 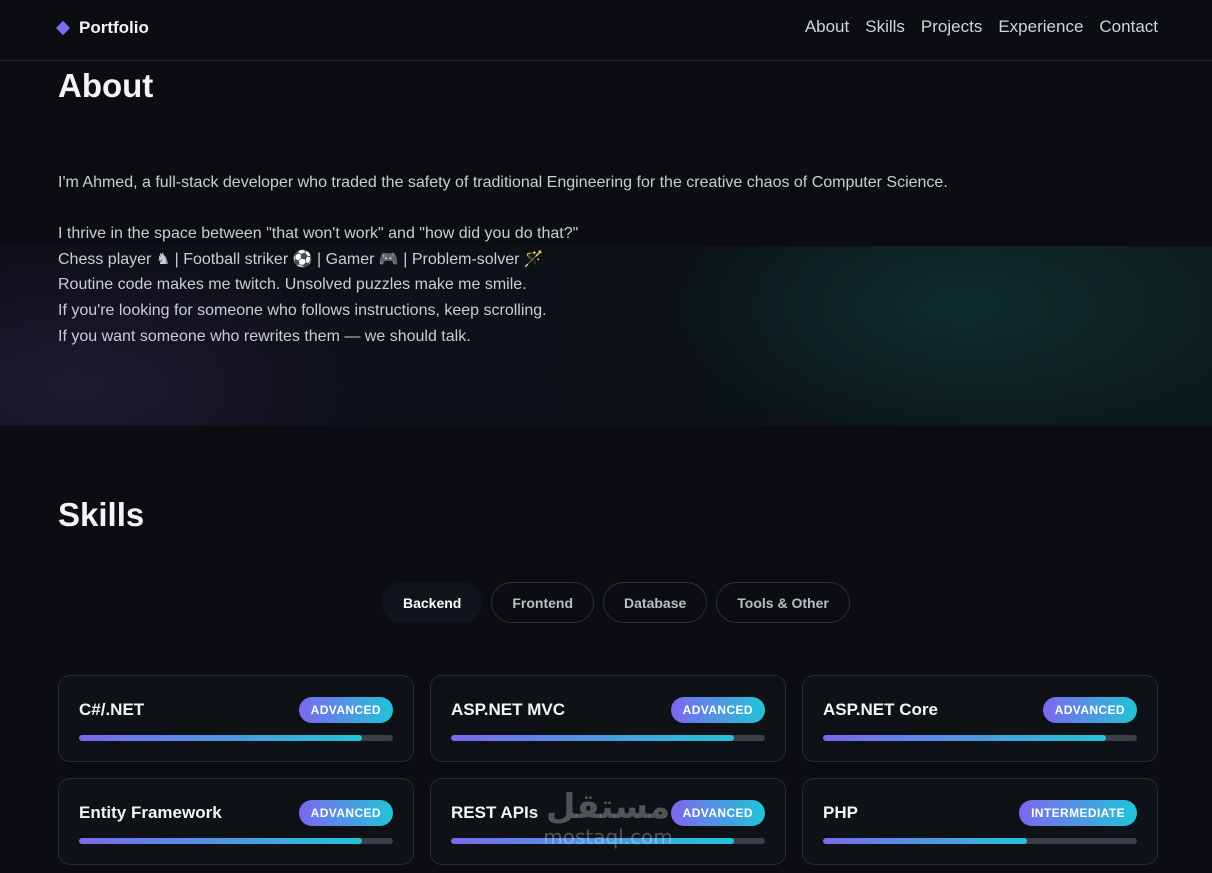 What do you see at coordinates (1128, 27) in the screenshot?
I see `nav-link-contact: Contact` at bounding box center [1128, 27].